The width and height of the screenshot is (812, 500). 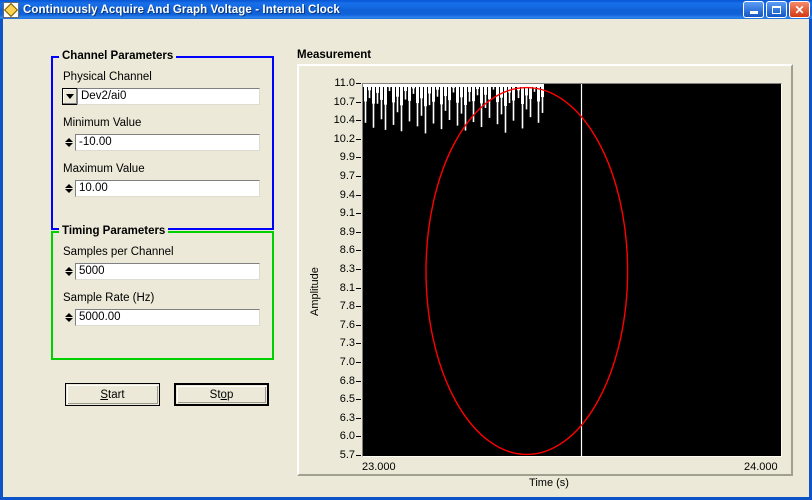 I want to click on y-tick-label: 8.6, so click(x=347, y=250).